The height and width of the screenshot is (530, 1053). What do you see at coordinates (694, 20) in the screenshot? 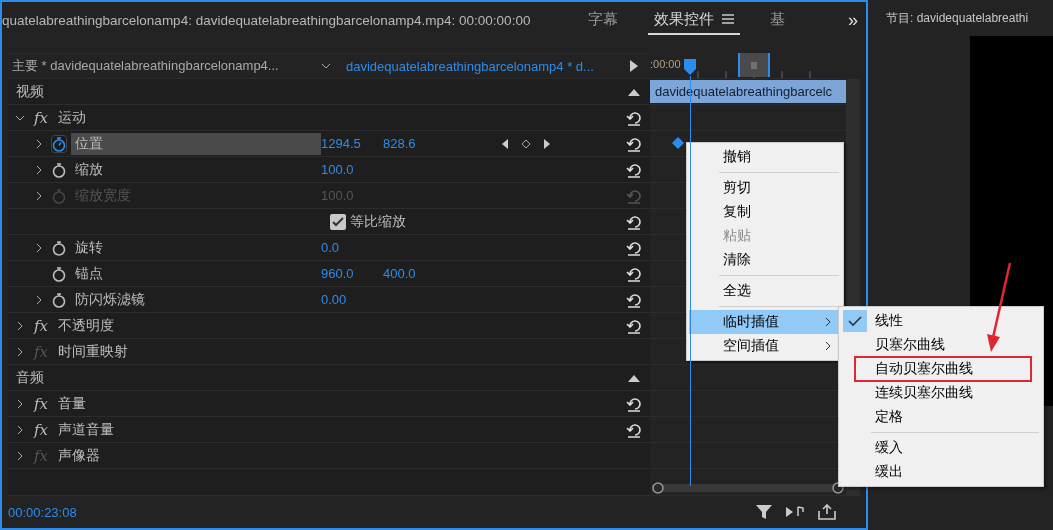
I see `panel-tab: 效果控件` at bounding box center [694, 20].